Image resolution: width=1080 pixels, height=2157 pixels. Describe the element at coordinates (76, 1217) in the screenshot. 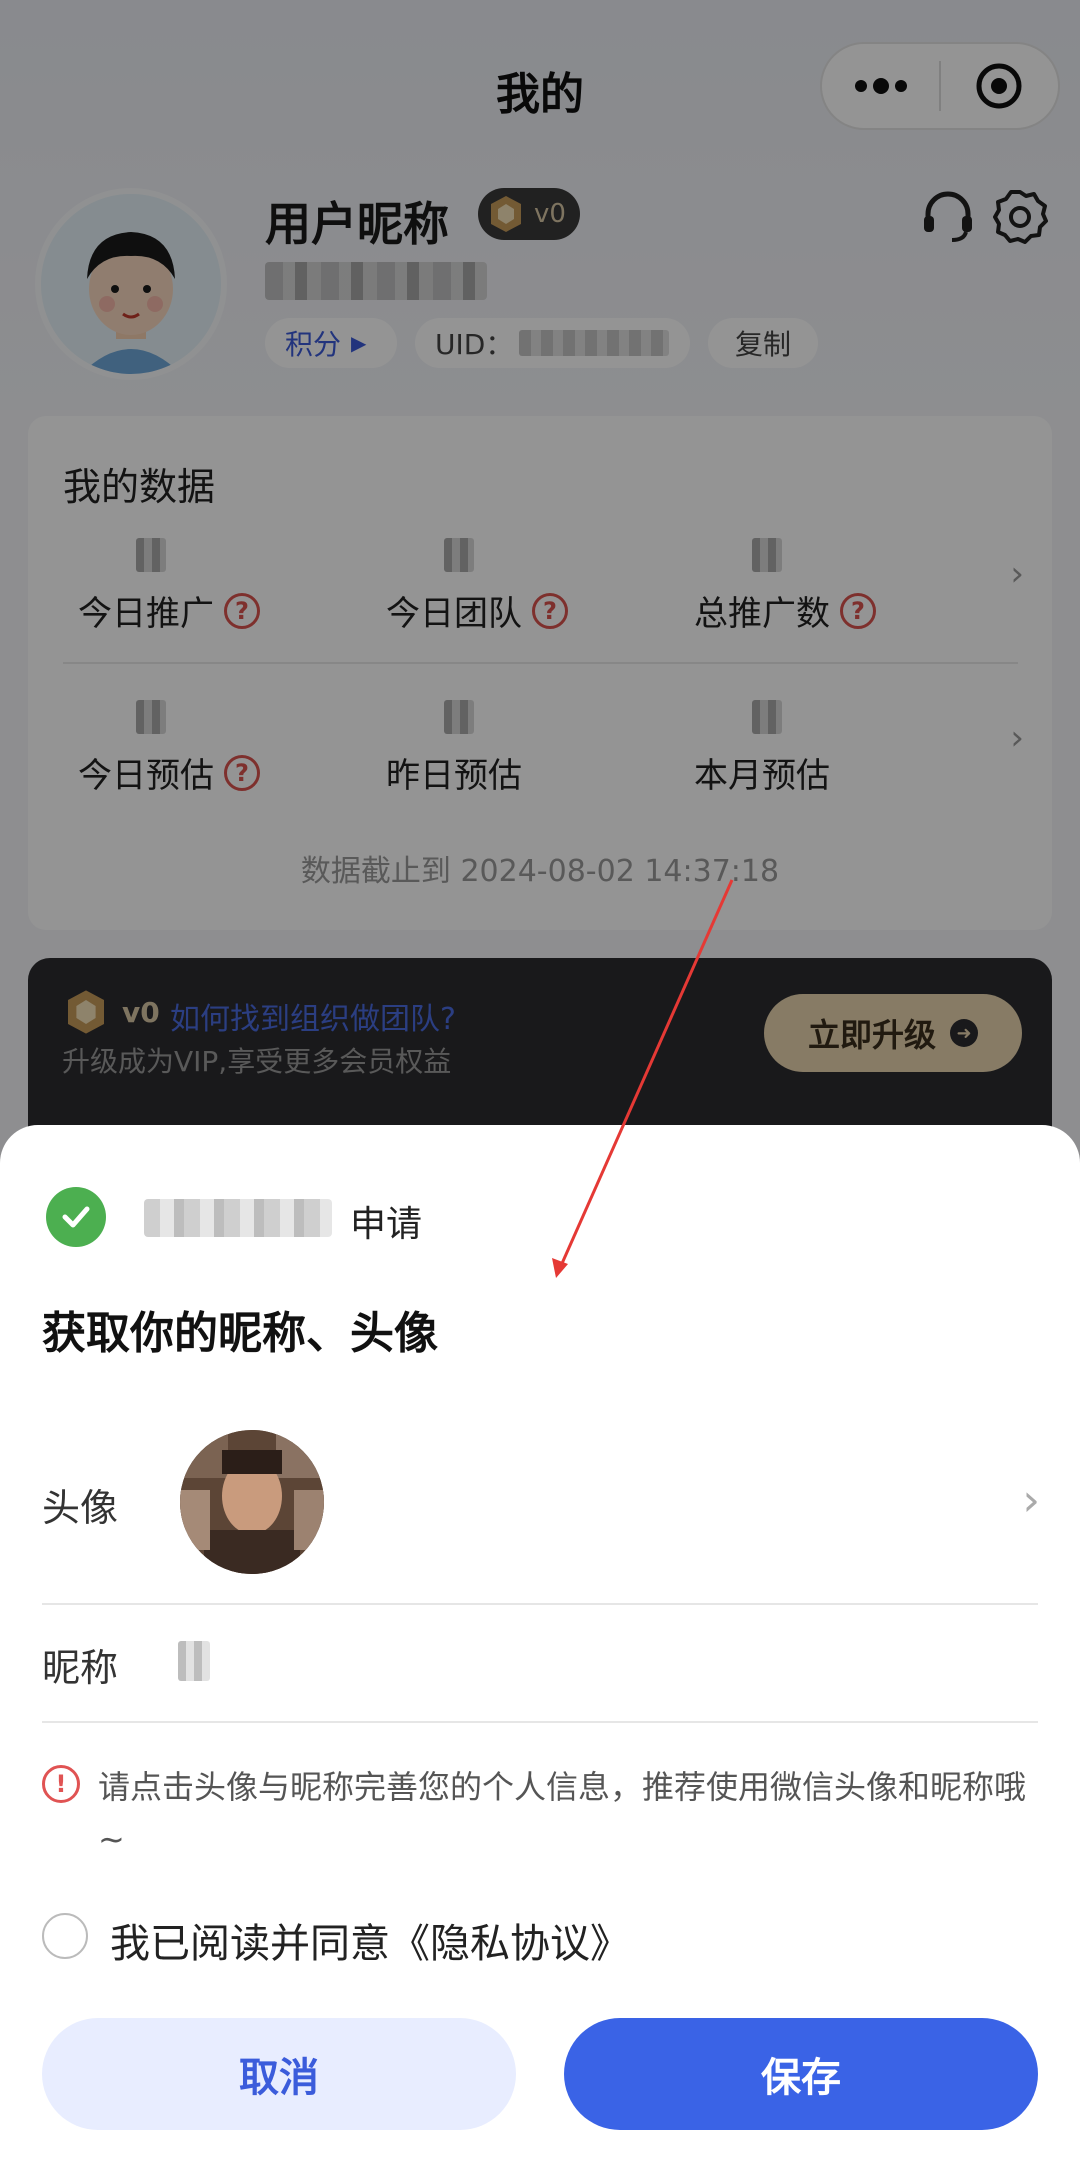

I see `check-icon` at that location.